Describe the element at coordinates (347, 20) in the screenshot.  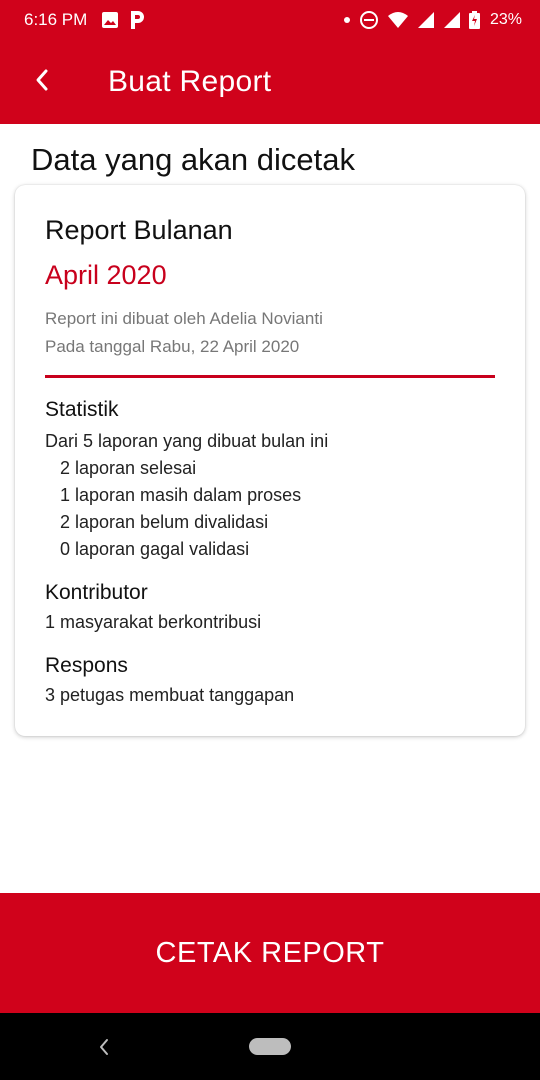
I see `dot-icon` at that location.